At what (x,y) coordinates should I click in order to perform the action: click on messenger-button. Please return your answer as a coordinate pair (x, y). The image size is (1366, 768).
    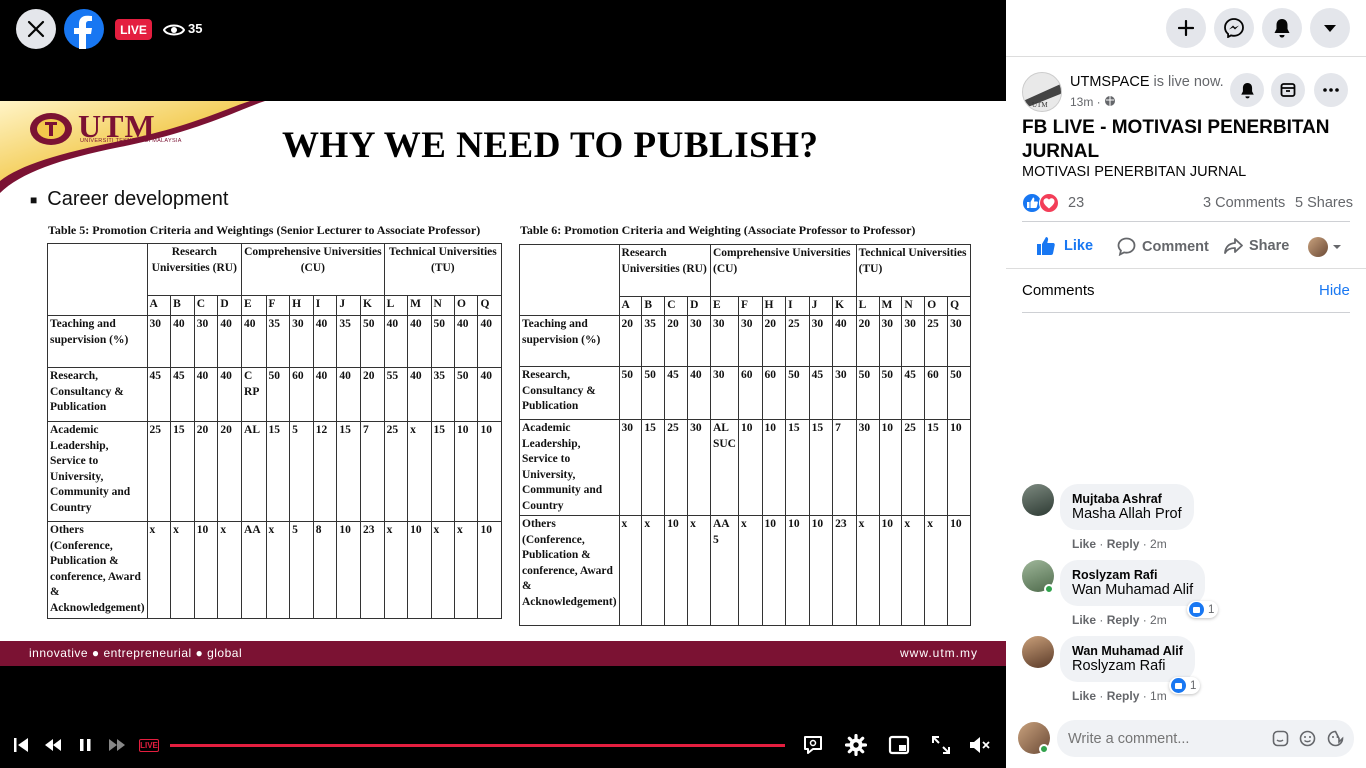
    Looking at the image, I should click on (1234, 28).